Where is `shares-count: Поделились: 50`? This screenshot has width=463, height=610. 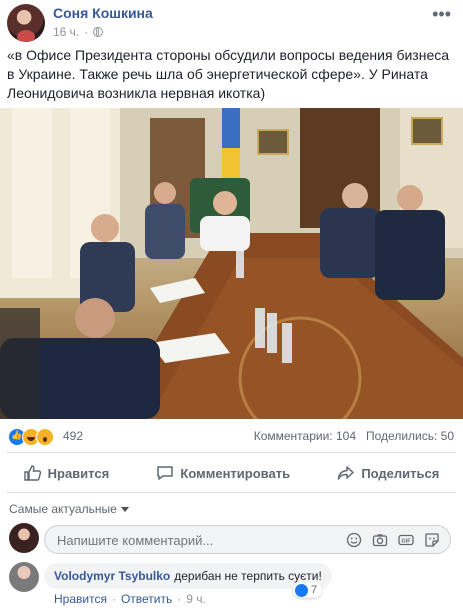 shares-count: Поделились: 50 is located at coordinates (410, 436).